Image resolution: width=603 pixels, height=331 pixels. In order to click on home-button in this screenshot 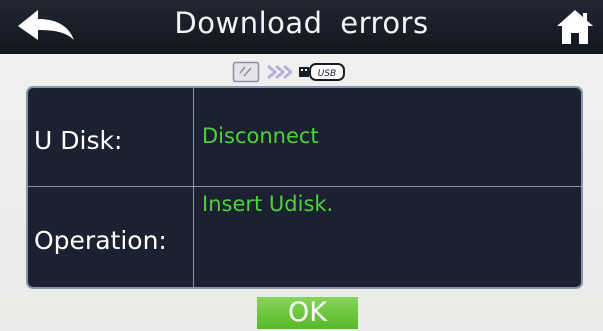, I will do `click(575, 27)`.